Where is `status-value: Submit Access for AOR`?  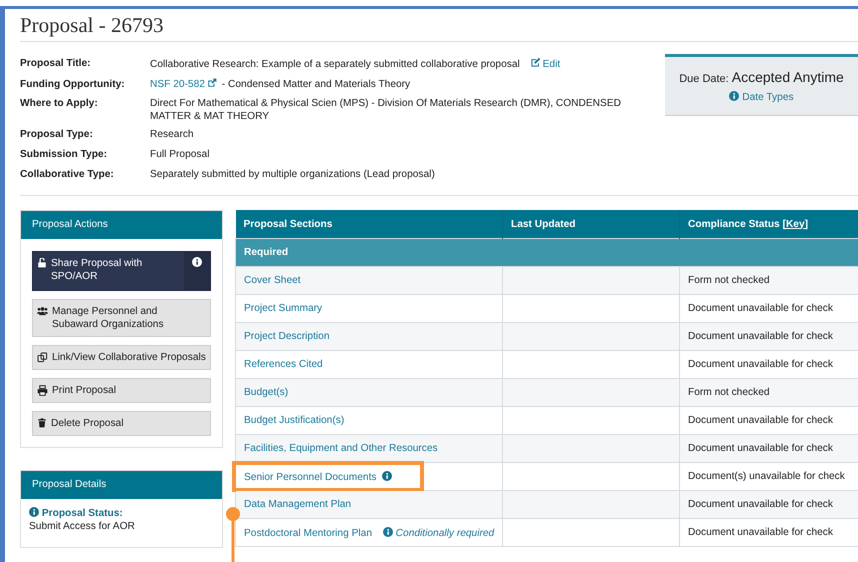
status-value: Submit Access for AOR is located at coordinates (82, 526).